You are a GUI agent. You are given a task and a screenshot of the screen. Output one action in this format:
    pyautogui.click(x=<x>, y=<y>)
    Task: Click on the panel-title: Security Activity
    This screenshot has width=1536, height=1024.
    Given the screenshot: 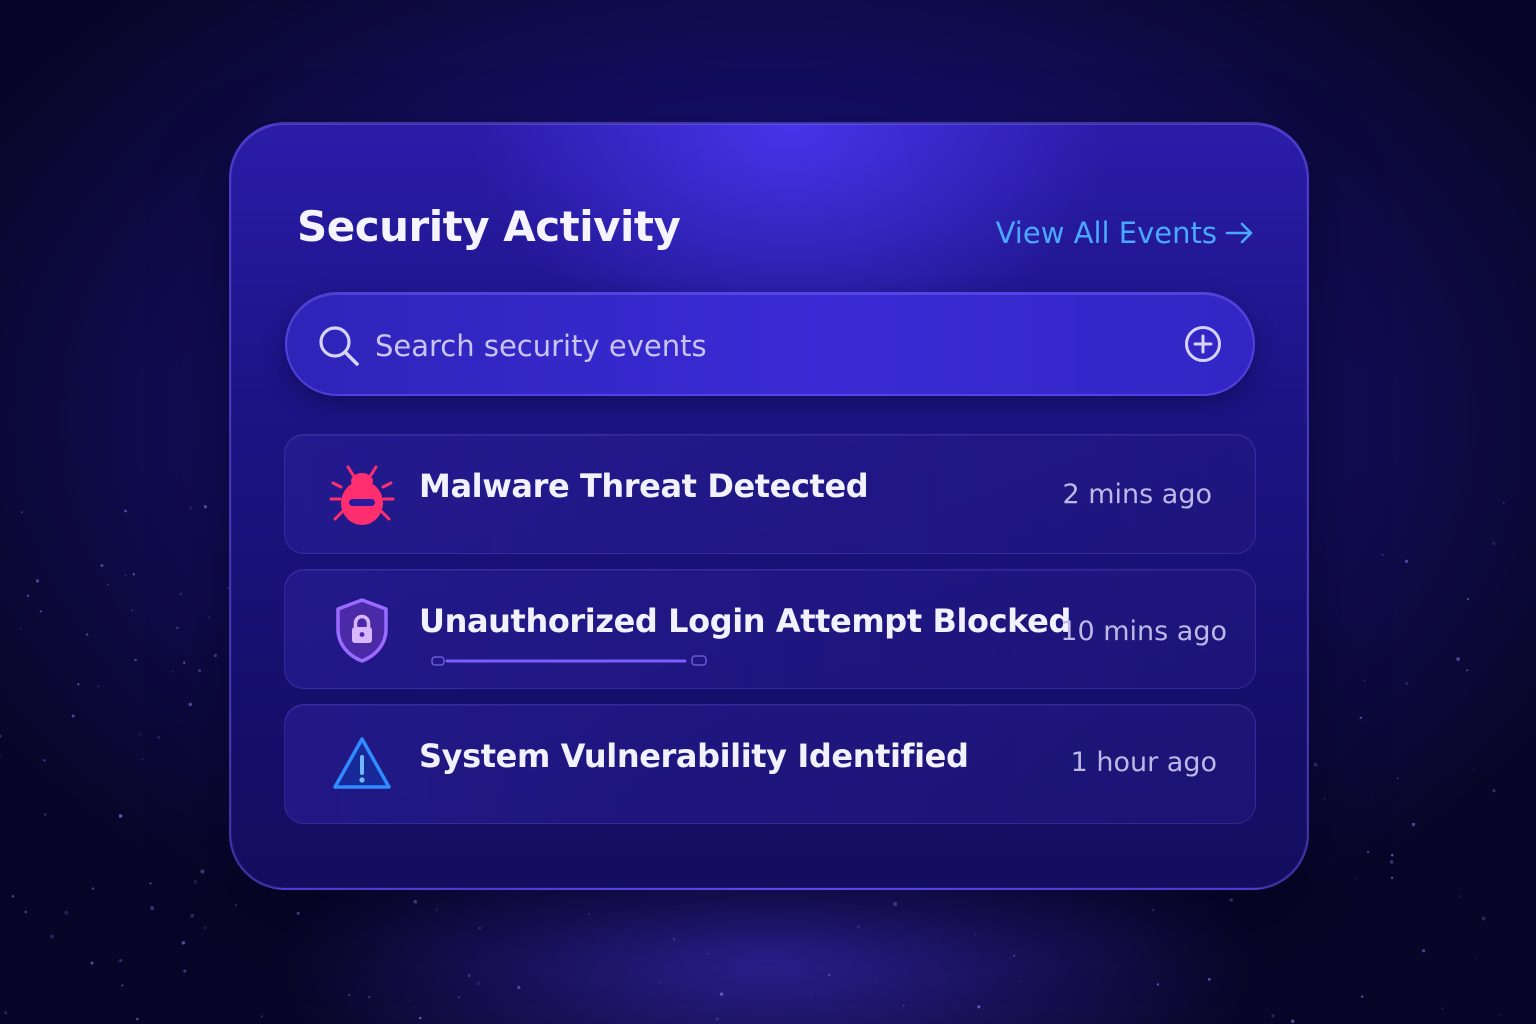 What is the action you would take?
    pyautogui.click(x=489, y=226)
    